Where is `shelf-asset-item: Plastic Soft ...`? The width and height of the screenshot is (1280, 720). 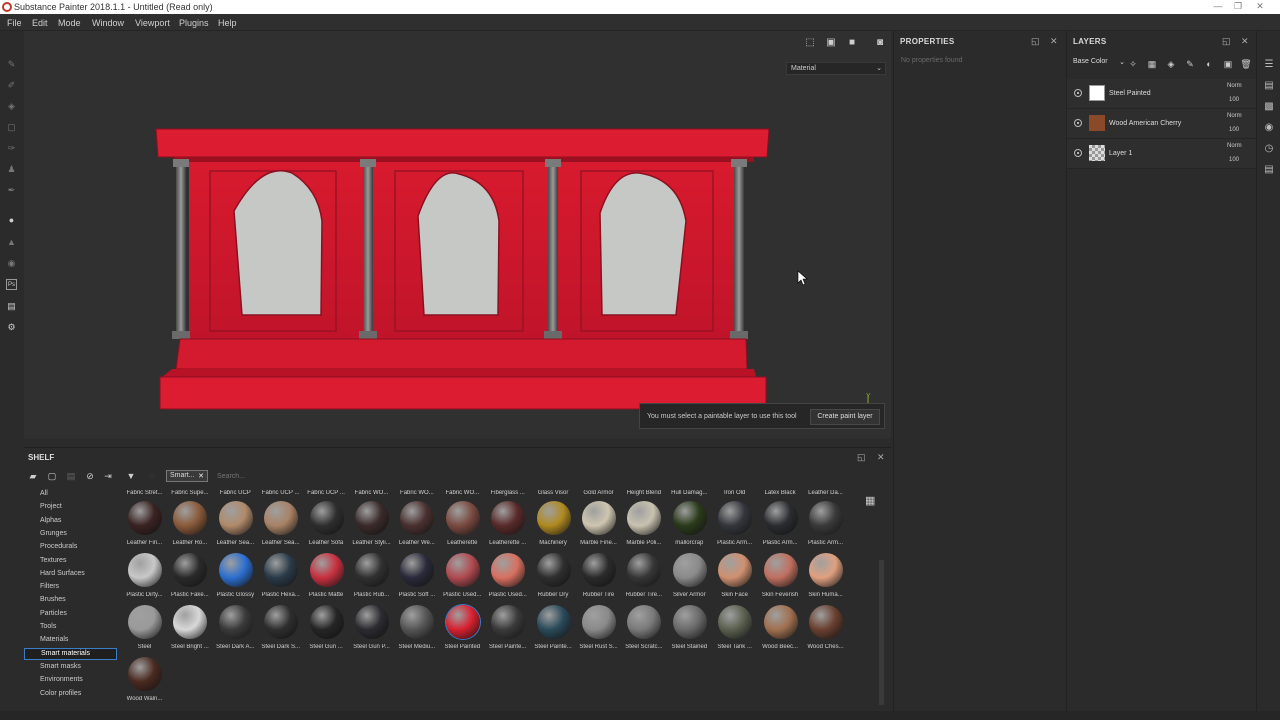
shelf-asset-item: Plastic Soft ... is located at coordinates (416, 577).